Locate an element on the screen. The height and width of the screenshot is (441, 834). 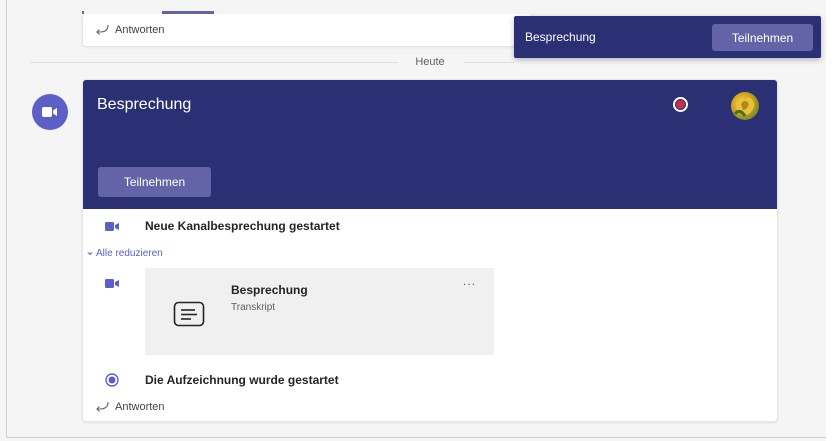
event-recording-started: Die Aufzeichnung wurde gestartet is located at coordinates (222, 380).